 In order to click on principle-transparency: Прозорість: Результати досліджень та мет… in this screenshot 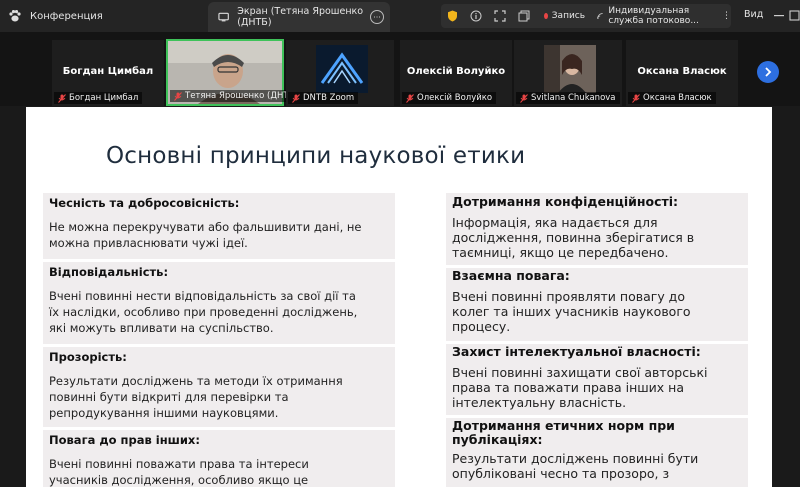, I will do `click(196, 385)`.